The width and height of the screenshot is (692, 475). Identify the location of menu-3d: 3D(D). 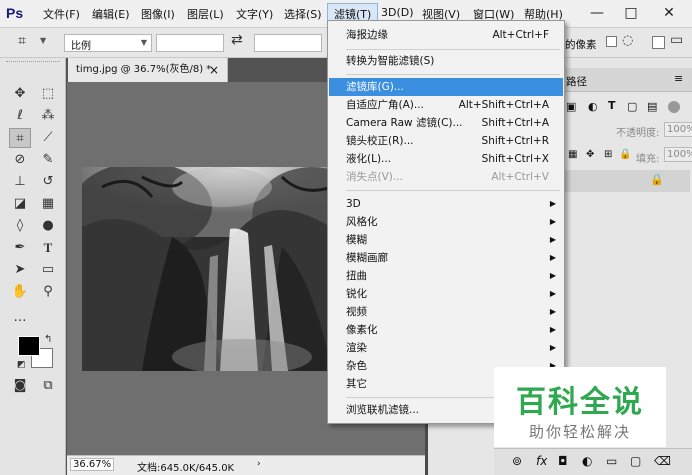
(397, 12).